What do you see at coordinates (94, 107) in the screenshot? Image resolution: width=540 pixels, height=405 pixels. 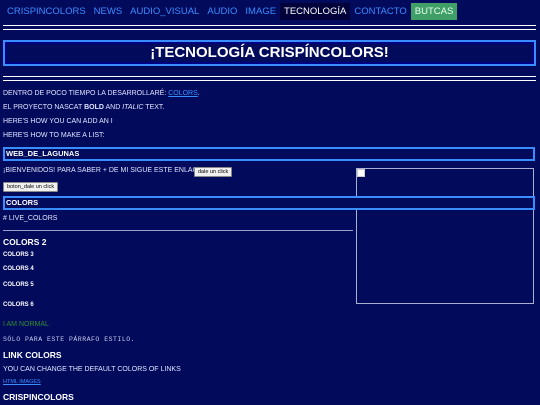 I see `bold-text: BOLD` at bounding box center [94, 107].